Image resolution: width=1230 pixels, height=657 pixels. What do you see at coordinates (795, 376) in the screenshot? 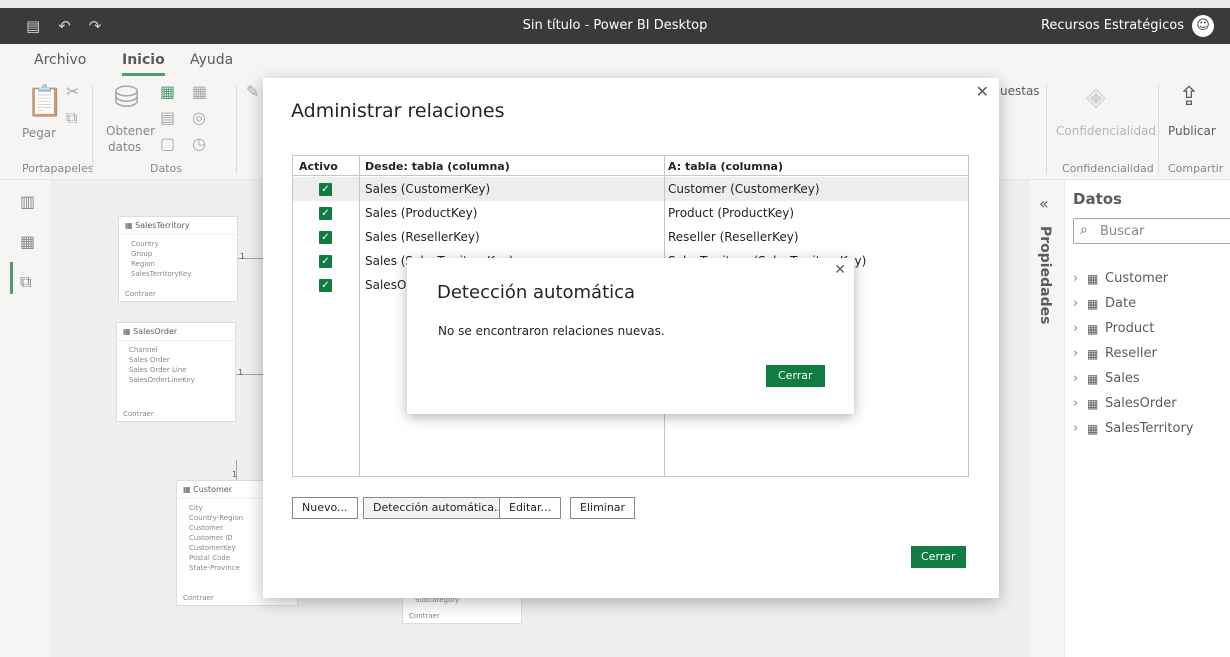
I see `popup-close-button: Cerrar` at bounding box center [795, 376].